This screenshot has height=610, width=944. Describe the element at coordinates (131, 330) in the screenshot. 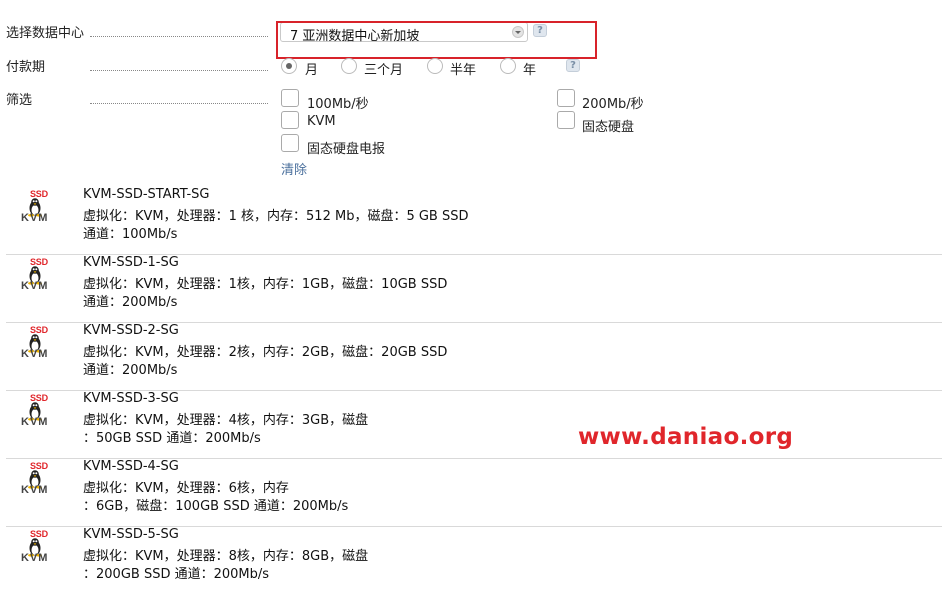

I see `product-name: KVM-SSD-2-SG` at that location.